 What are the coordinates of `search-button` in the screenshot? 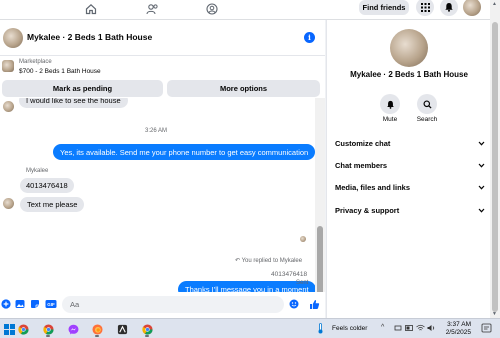 It's located at (427, 104).